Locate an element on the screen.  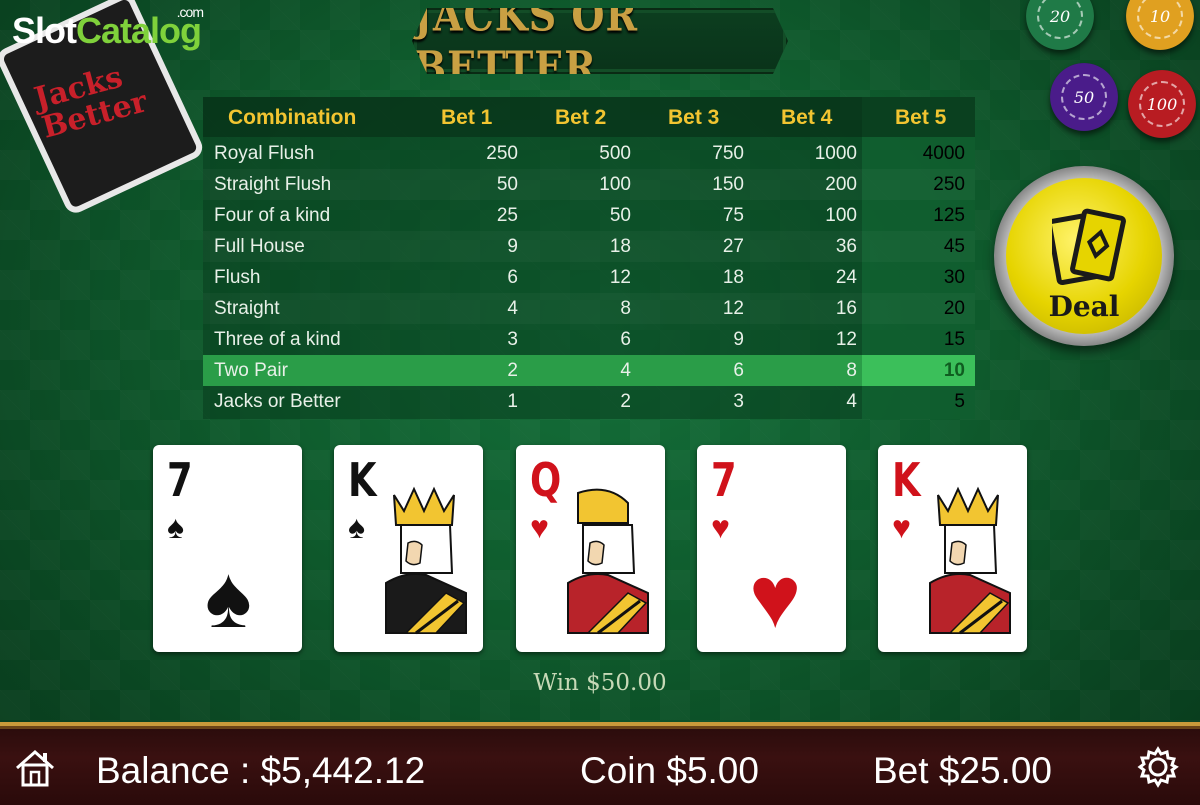
payout-bet-2: 500 is located at coordinates (615, 153).